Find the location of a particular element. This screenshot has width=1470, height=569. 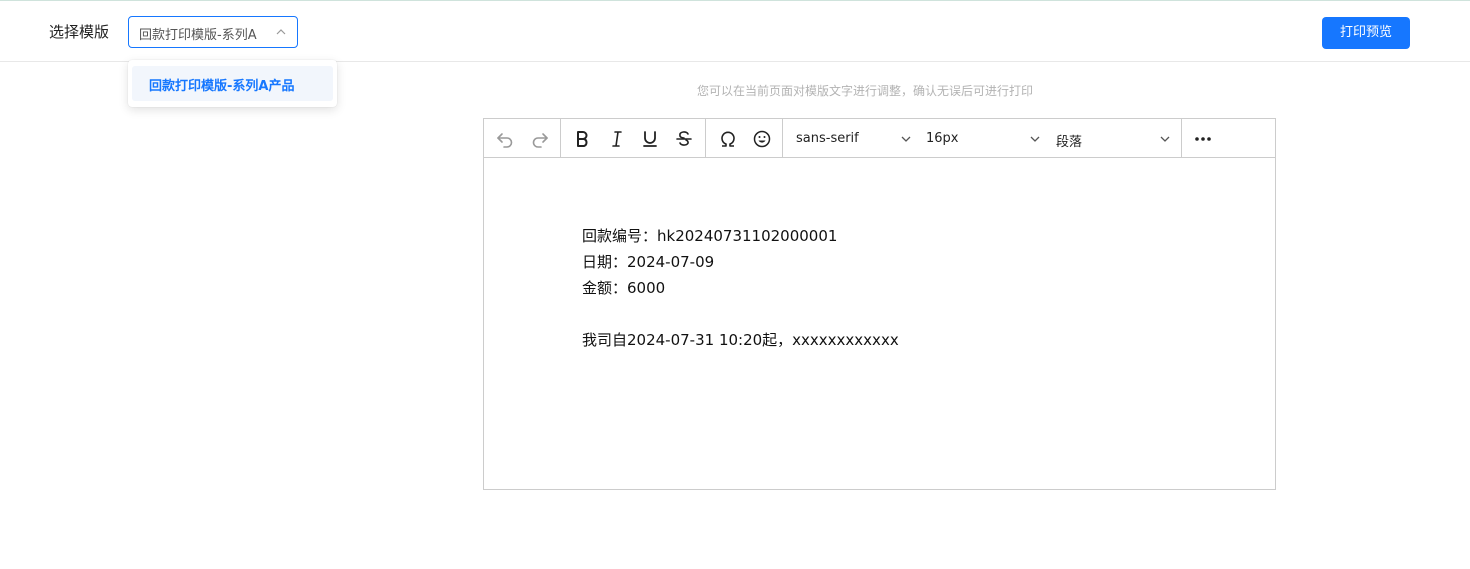

strikethrough-icon is located at coordinates (684, 138).